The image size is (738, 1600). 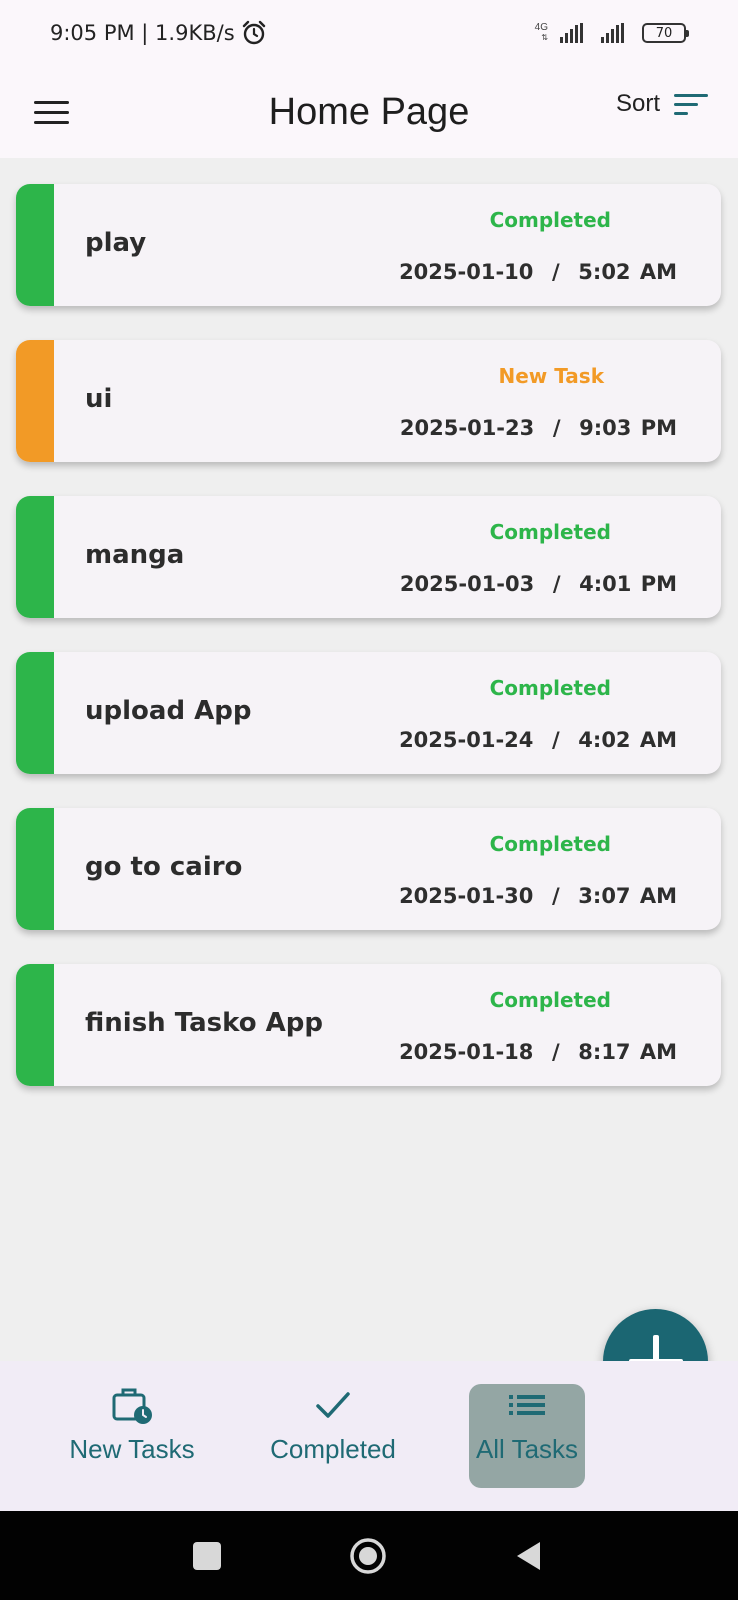 I want to click on task-card: play Completed 2025-01-10 / 5:02 AM, so click(x=368, y=245).